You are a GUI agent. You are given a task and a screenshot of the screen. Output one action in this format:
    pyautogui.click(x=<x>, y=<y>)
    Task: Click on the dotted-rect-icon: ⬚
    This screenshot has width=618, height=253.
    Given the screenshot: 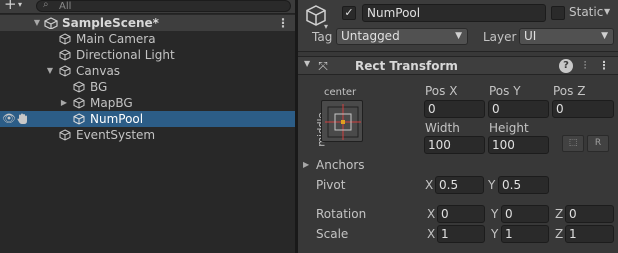 What is the action you would take?
    pyautogui.click(x=573, y=143)
    